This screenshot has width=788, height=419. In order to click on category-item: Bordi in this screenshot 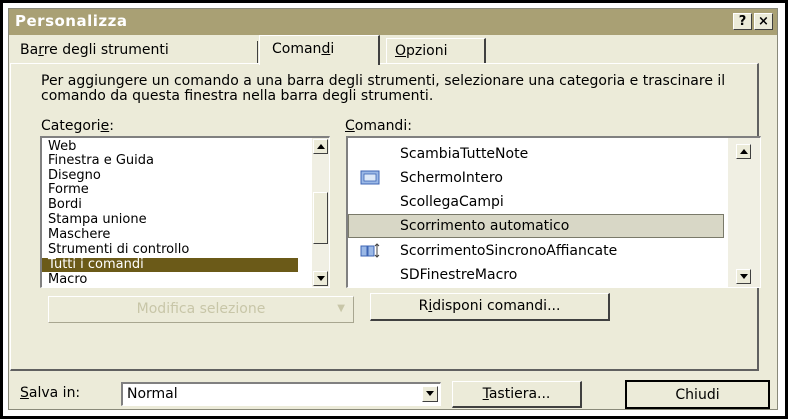, I will do `click(65, 205)`.